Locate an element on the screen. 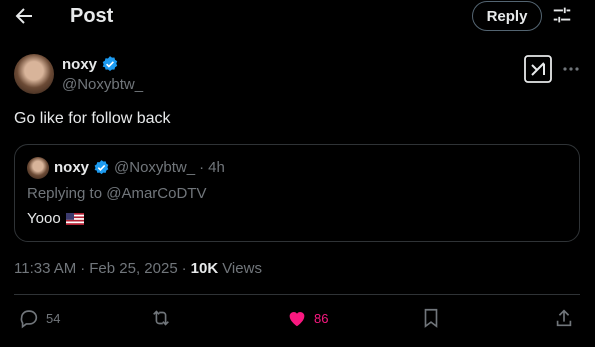 This screenshot has height=347, width=595. post-time: 11:33 AM is located at coordinates (45, 268).